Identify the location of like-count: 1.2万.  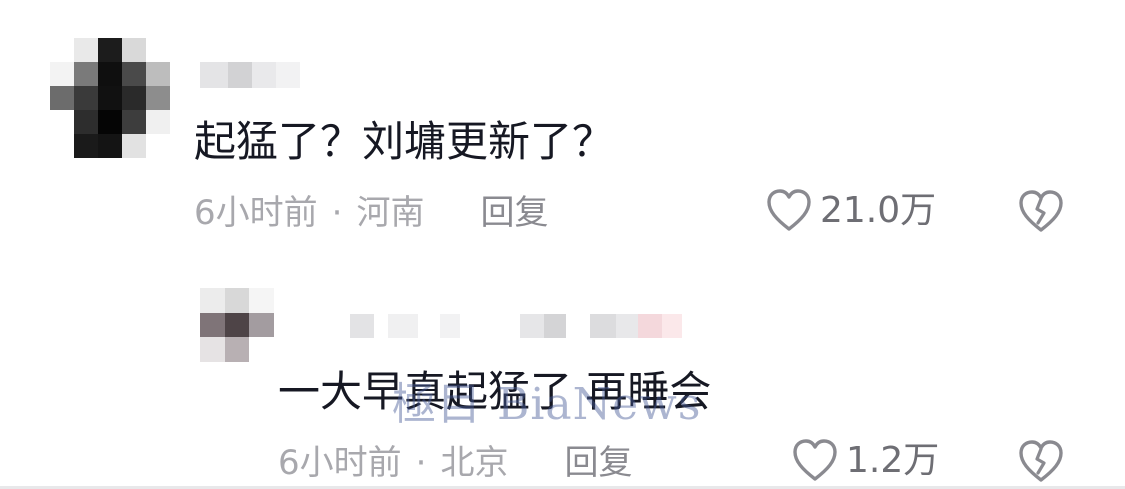
(893, 460).